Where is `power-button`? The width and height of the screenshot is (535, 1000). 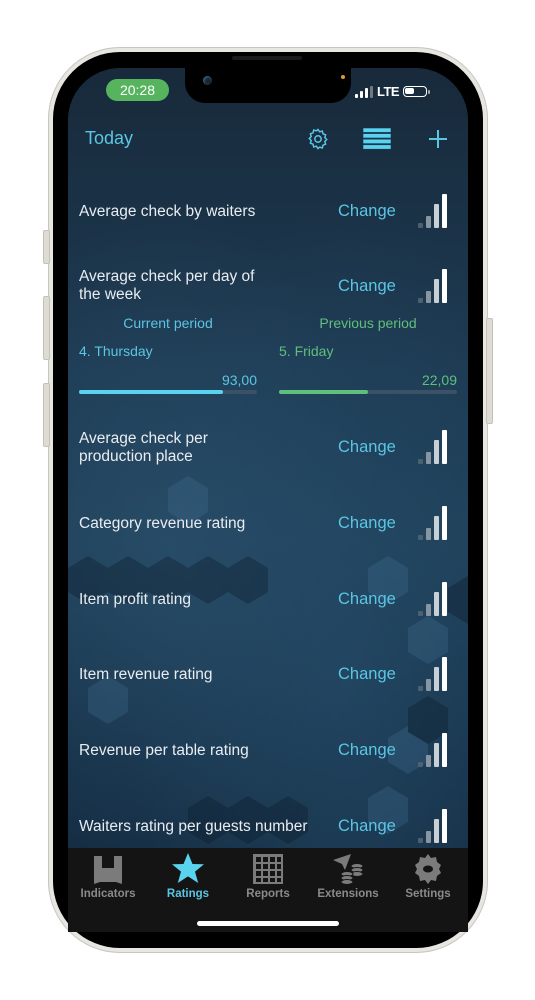 power-button is located at coordinates (489, 371).